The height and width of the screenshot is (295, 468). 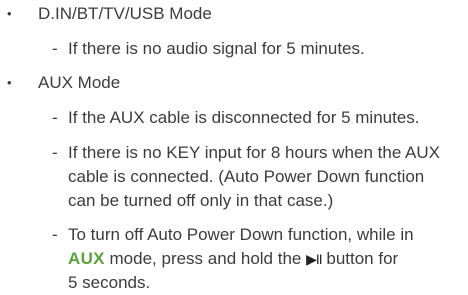 I want to click on condition-text-line: 5 seconds., so click(x=109, y=282).